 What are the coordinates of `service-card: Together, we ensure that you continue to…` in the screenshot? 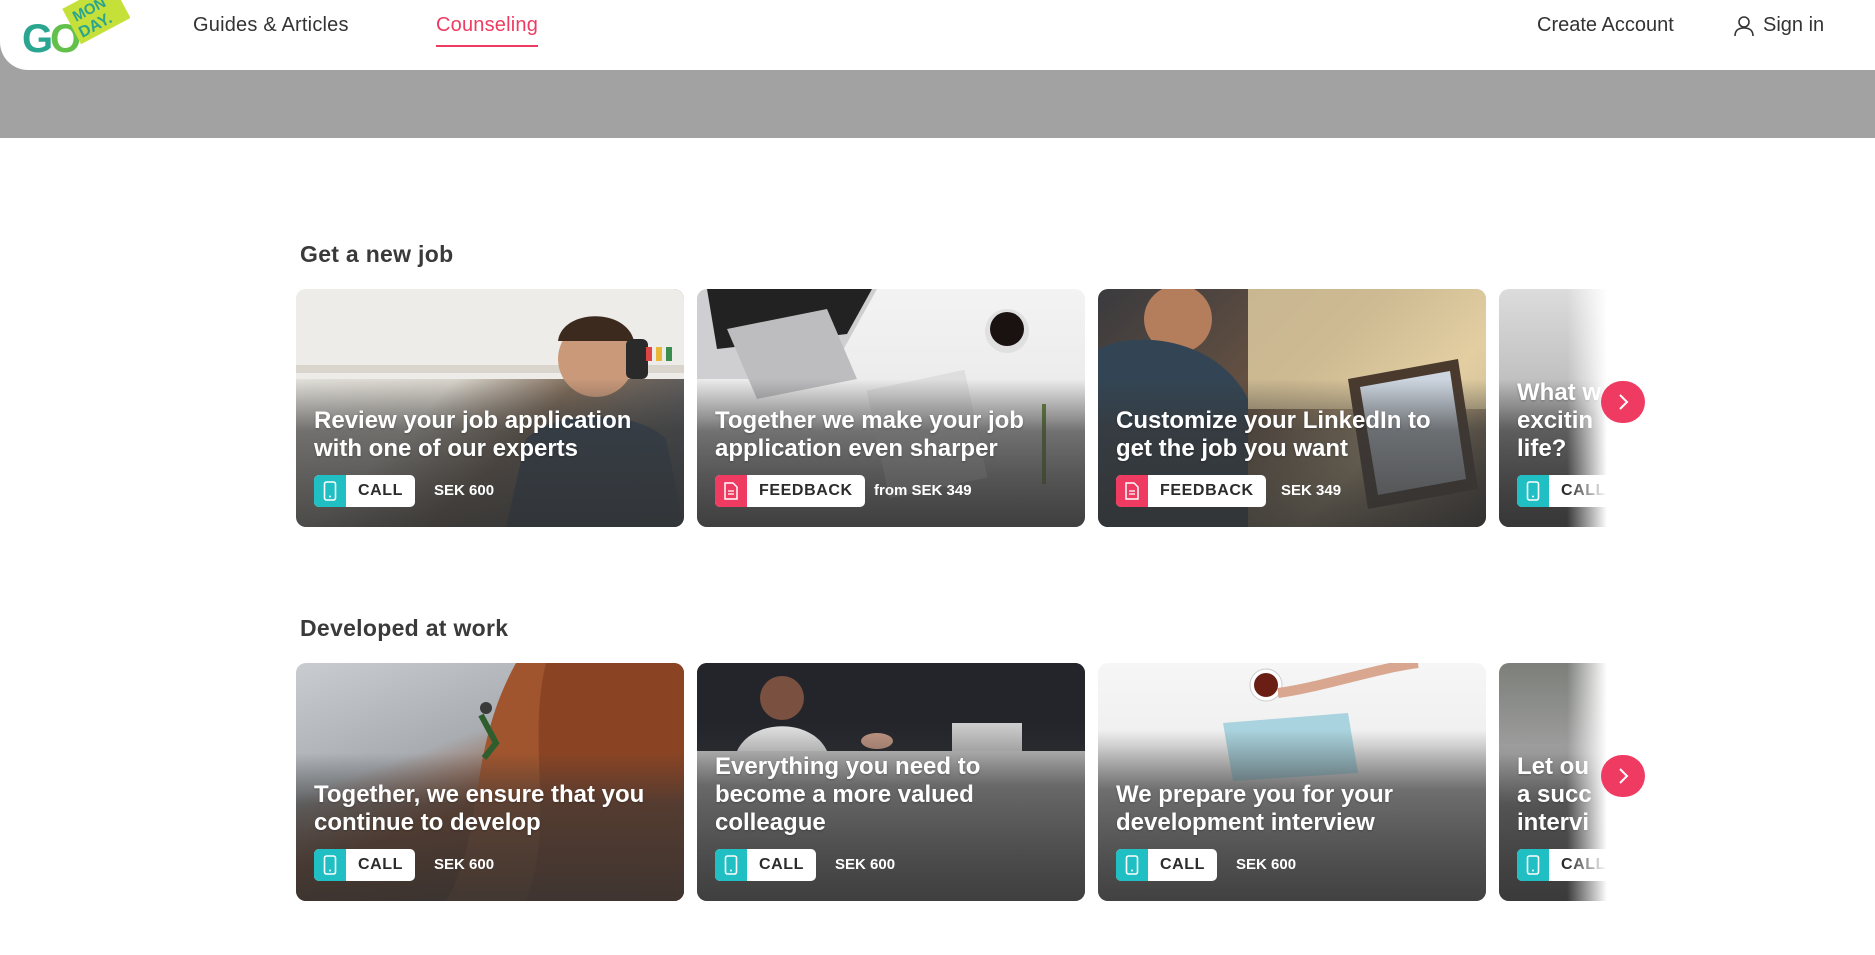 It's located at (490, 782).